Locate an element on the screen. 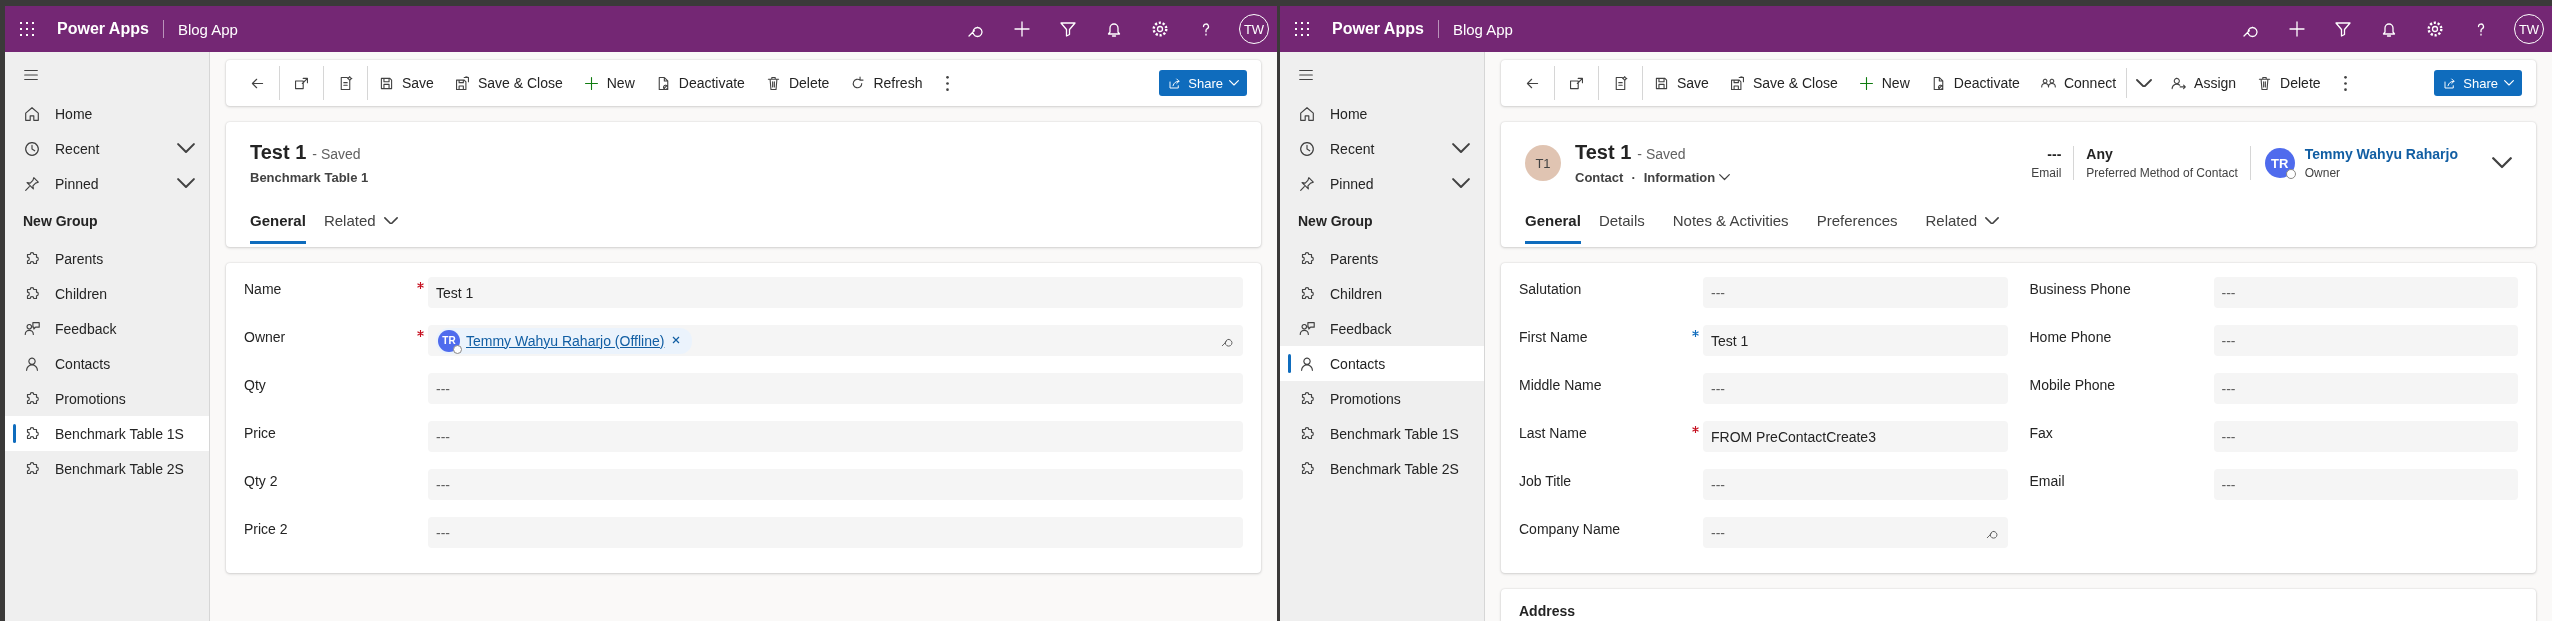  field-label: Home Phone is located at coordinates (2070, 337).